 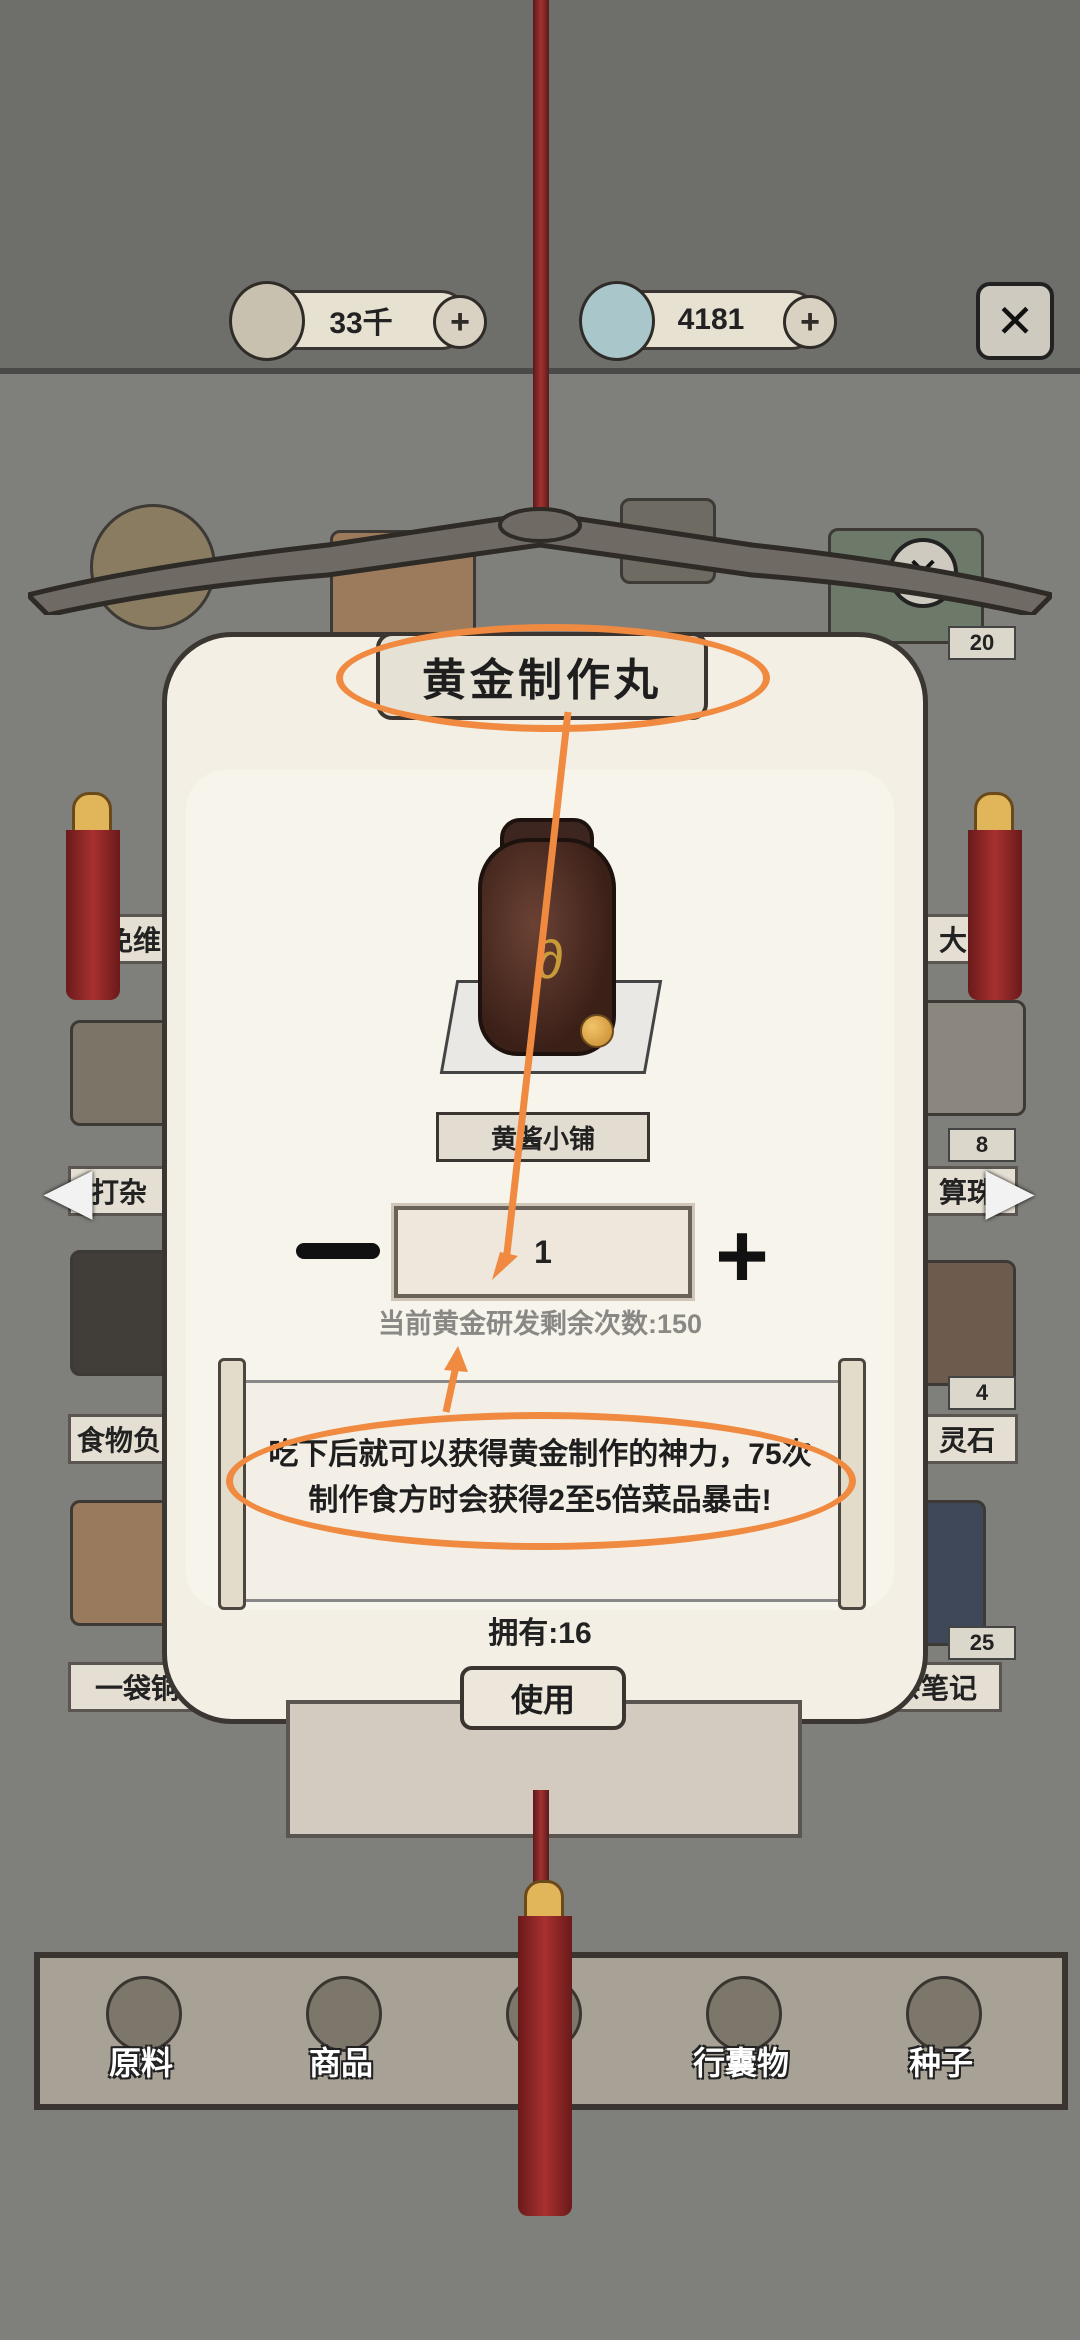 What do you see at coordinates (140, 2063) in the screenshot?
I see `tab-label: 原料` at bounding box center [140, 2063].